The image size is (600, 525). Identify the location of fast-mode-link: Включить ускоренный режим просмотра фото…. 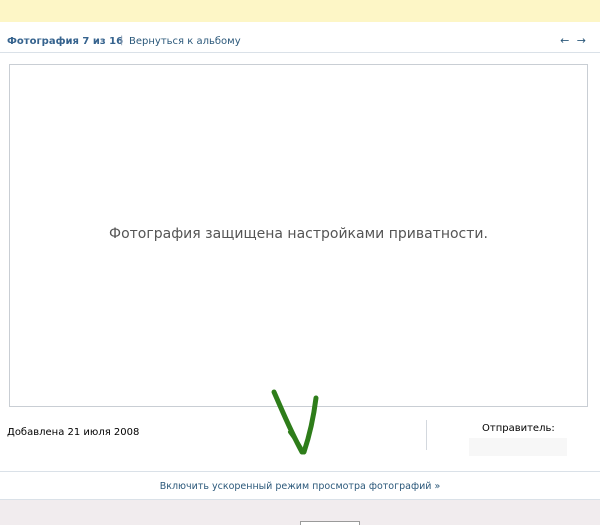
(300, 486).